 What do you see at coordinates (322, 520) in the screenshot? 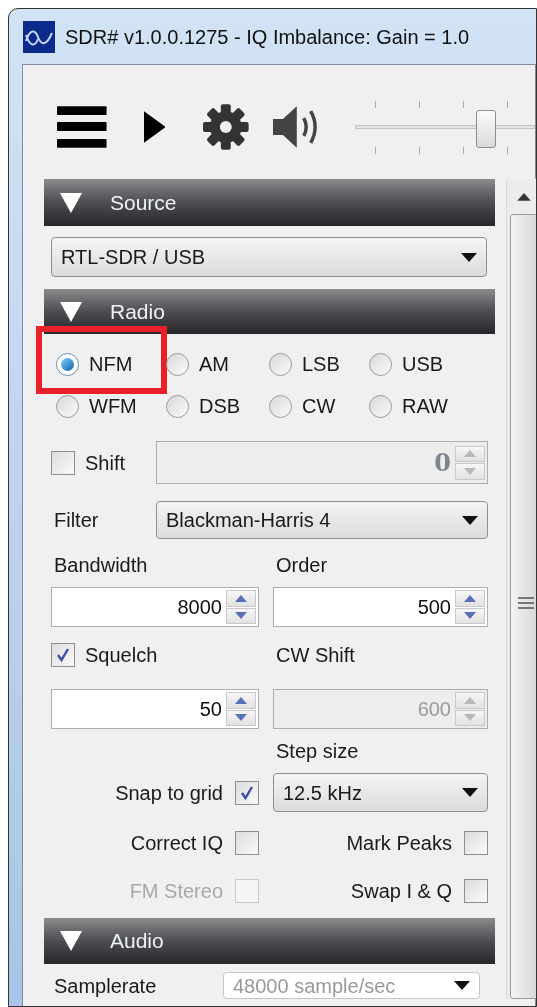
I see `filter-dropdown: Blackman-Harris 4` at bounding box center [322, 520].